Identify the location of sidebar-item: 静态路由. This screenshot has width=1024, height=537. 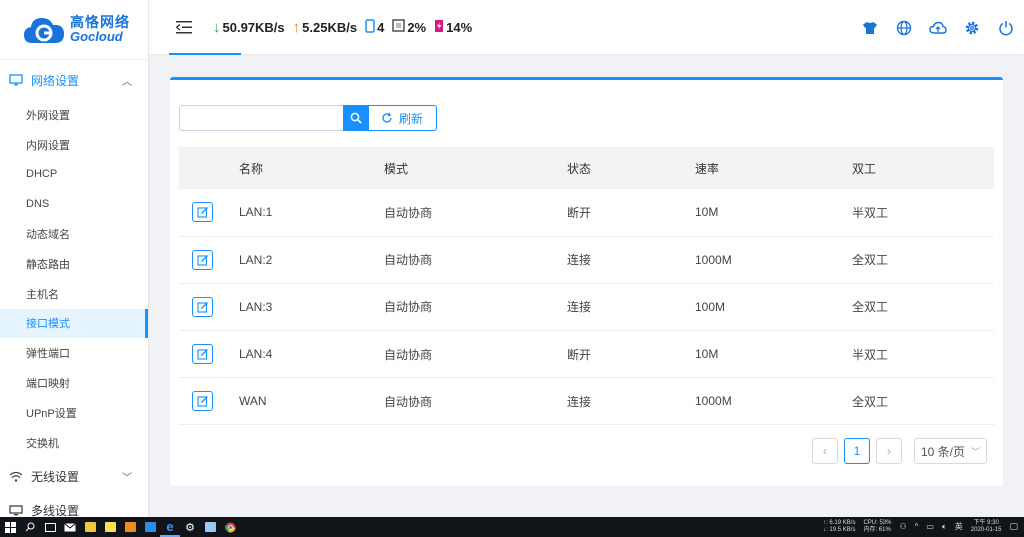
(74, 264).